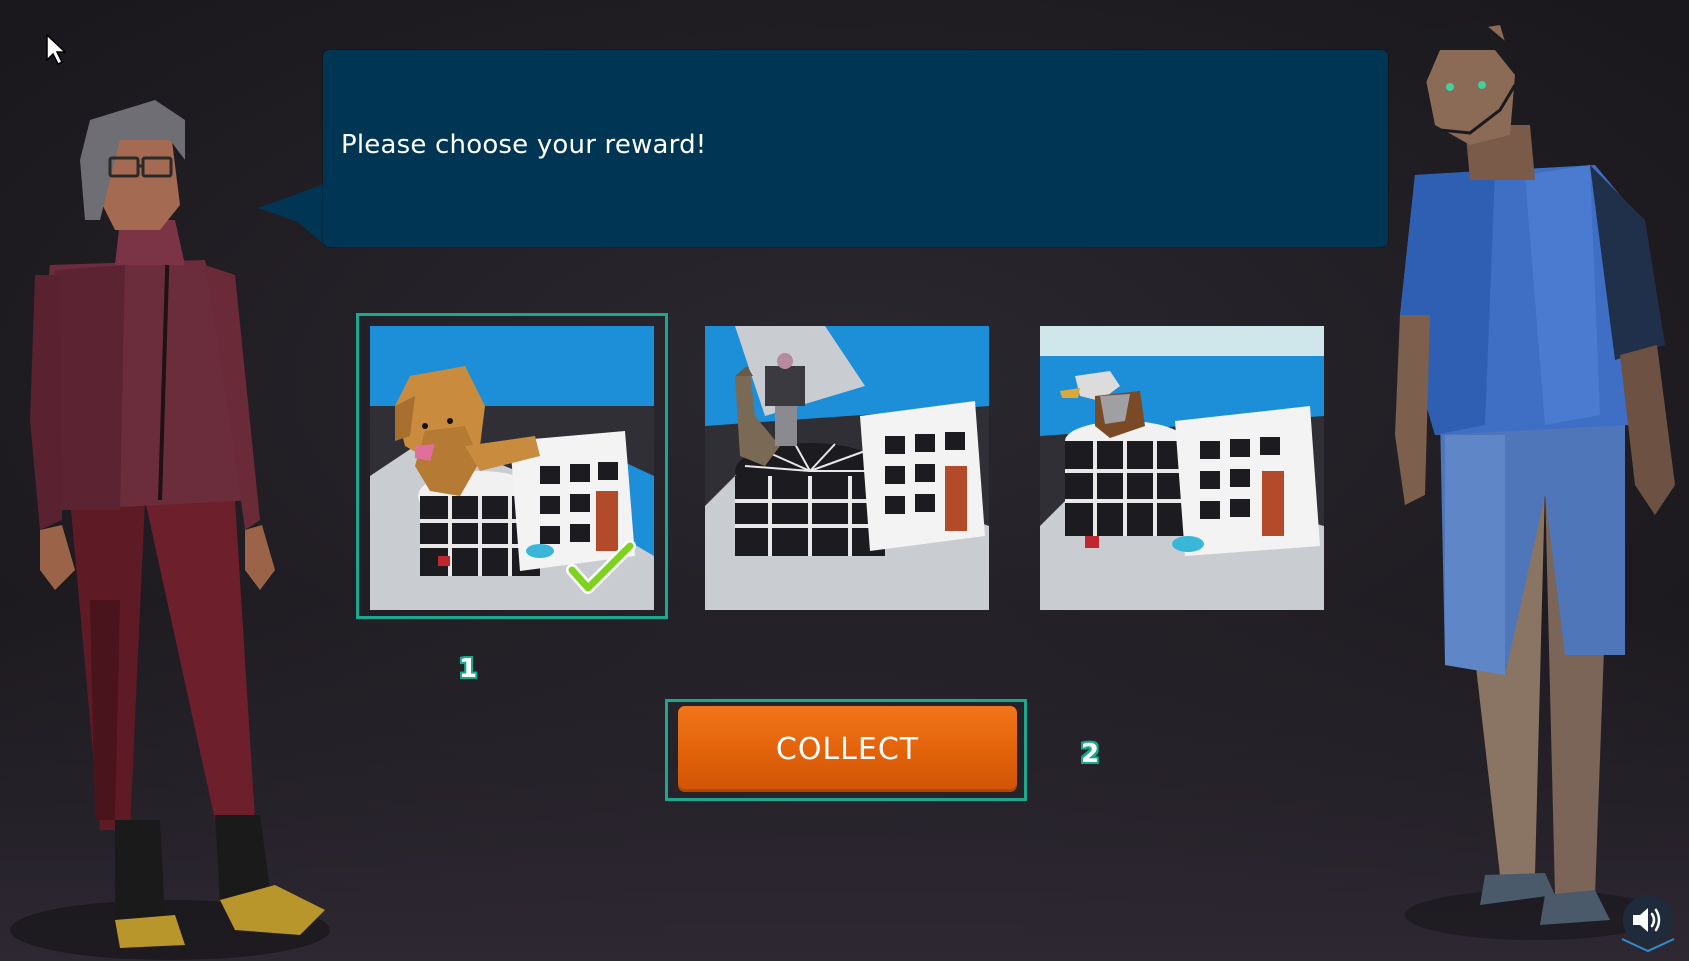  I want to click on reward-image-llama, so click(847, 468).